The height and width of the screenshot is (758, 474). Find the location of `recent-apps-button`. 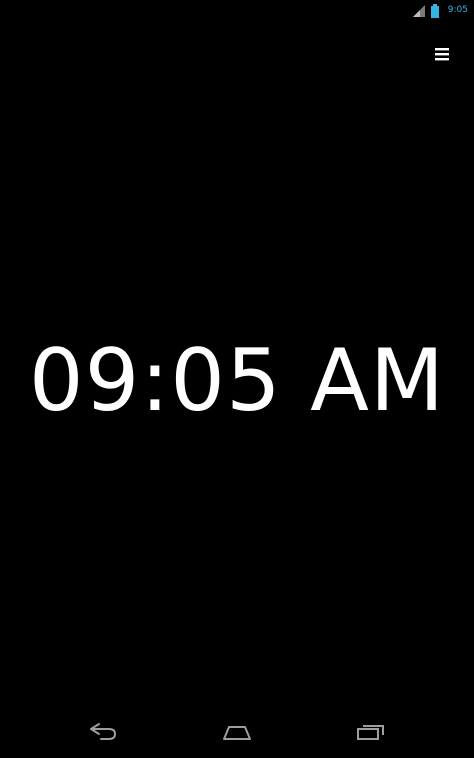

recent-apps-button is located at coordinates (371, 734).